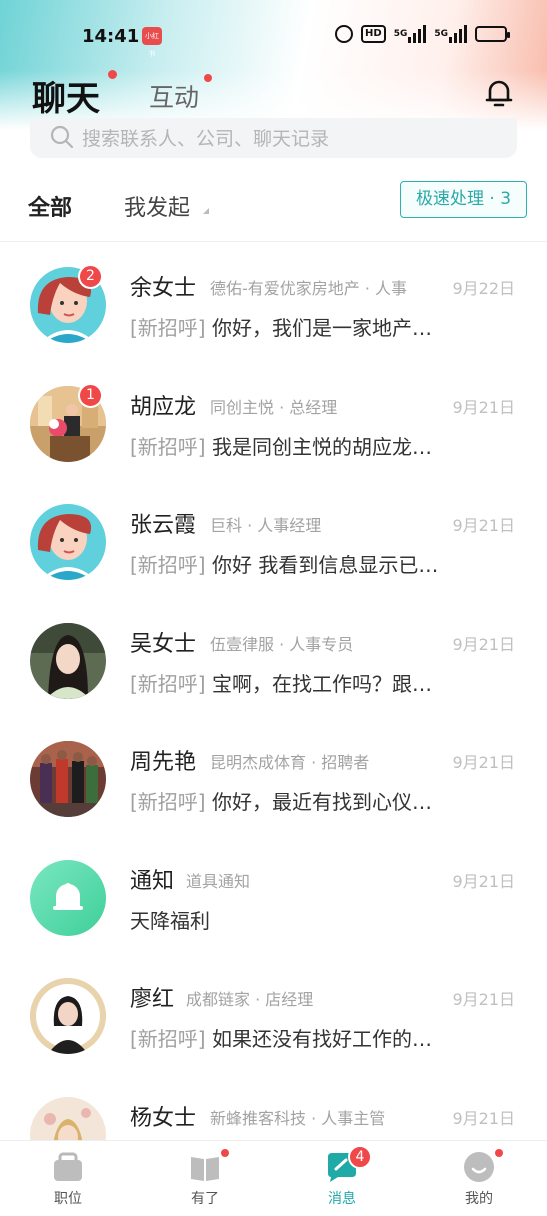 The height and width of the screenshot is (1216, 547). Describe the element at coordinates (250, 999) in the screenshot. I see `contact-company: 成都链家 · 店经理` at that location.